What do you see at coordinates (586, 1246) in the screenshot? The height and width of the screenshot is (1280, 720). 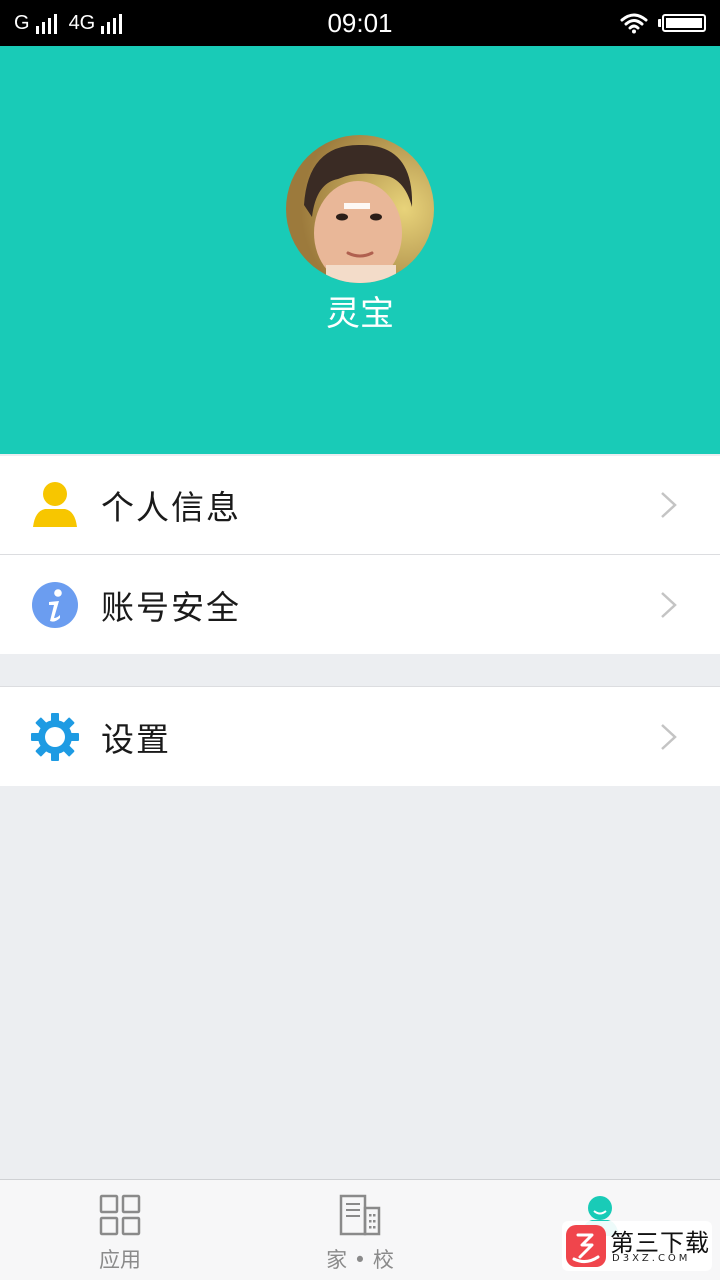 I see `logo-icon` at bounding box center [586, 1246].